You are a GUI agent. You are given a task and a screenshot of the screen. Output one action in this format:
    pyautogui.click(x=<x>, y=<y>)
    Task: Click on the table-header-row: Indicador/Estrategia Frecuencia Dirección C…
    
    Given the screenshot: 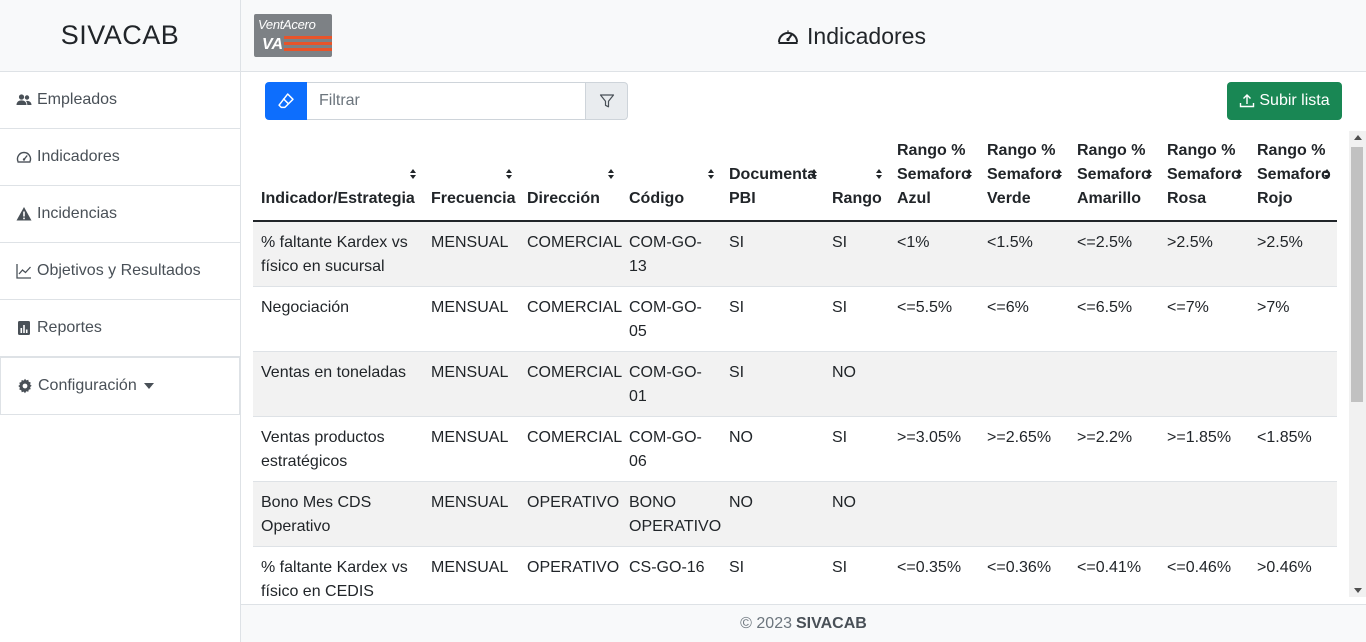 What is the action you would take?
    pyautogui.click(x=795, y=176)
    